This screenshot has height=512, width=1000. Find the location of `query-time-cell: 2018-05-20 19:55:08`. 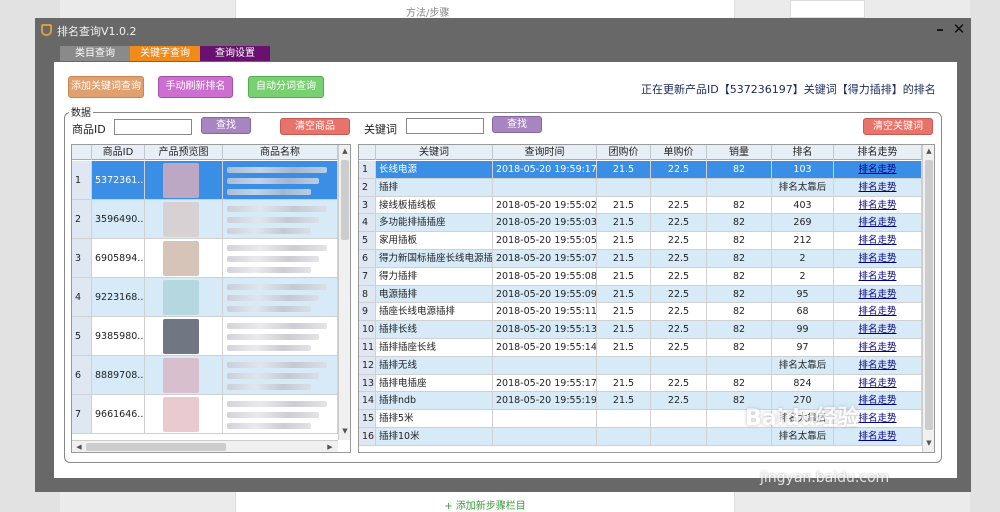

query-time-cell: 2018-05-20 19:55:08 is located at coordinates (545, 276).